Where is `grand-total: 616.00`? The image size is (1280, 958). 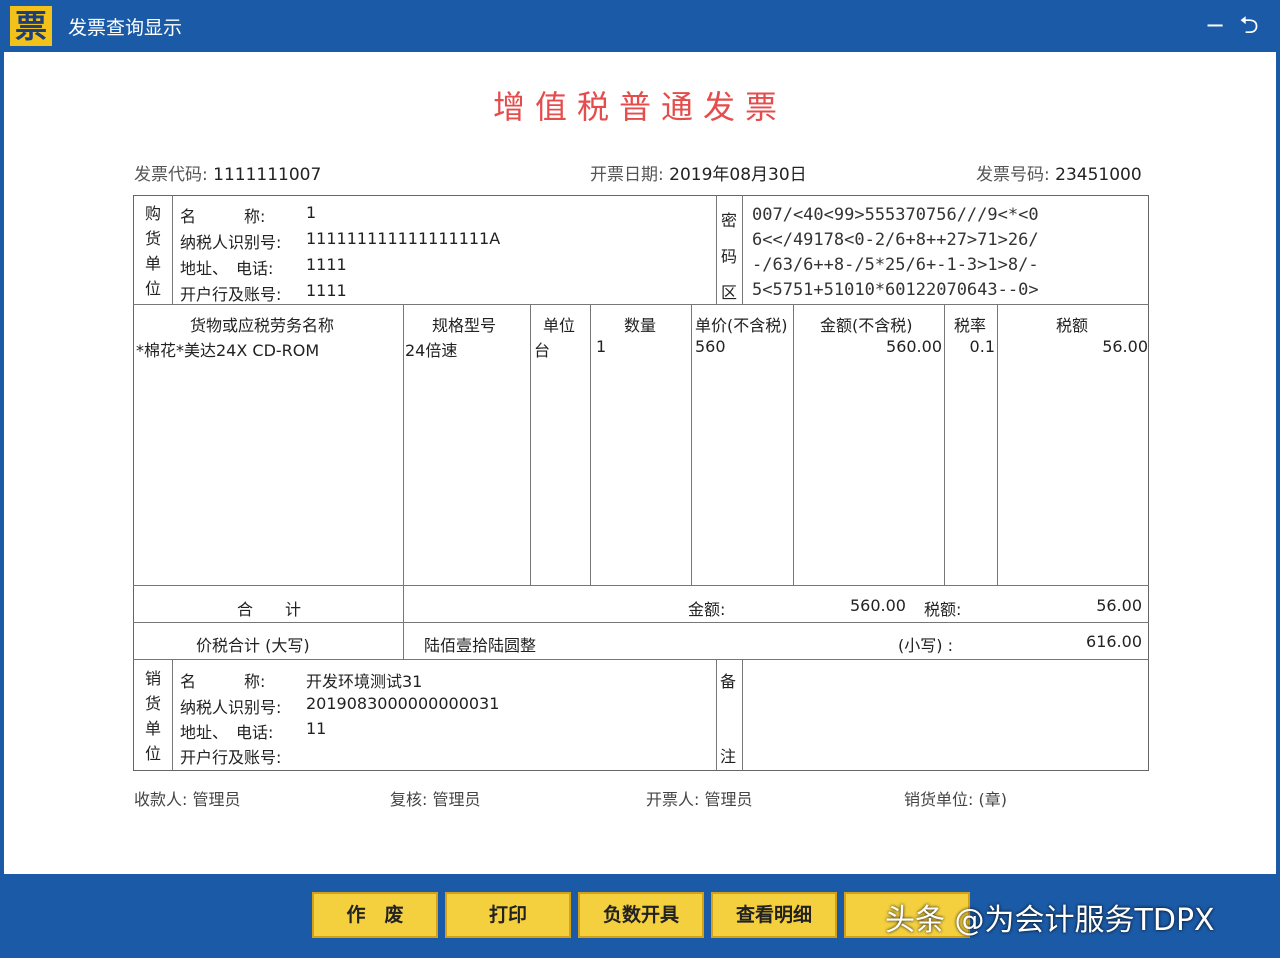 grand-total: 616.00 is located at coordinates (1114, 641).